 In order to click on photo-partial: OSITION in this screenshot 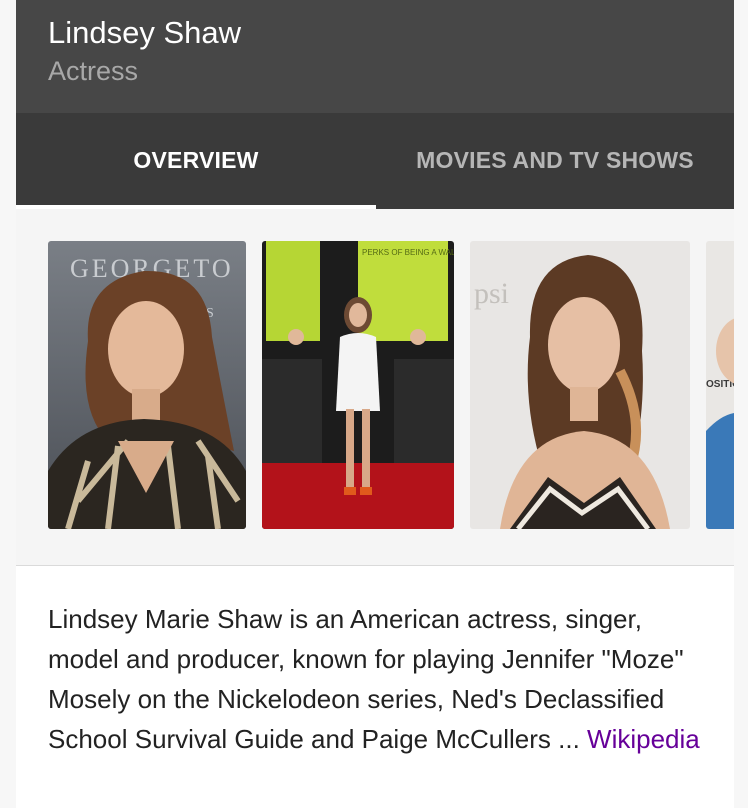, I will do `click(720, 385)`.